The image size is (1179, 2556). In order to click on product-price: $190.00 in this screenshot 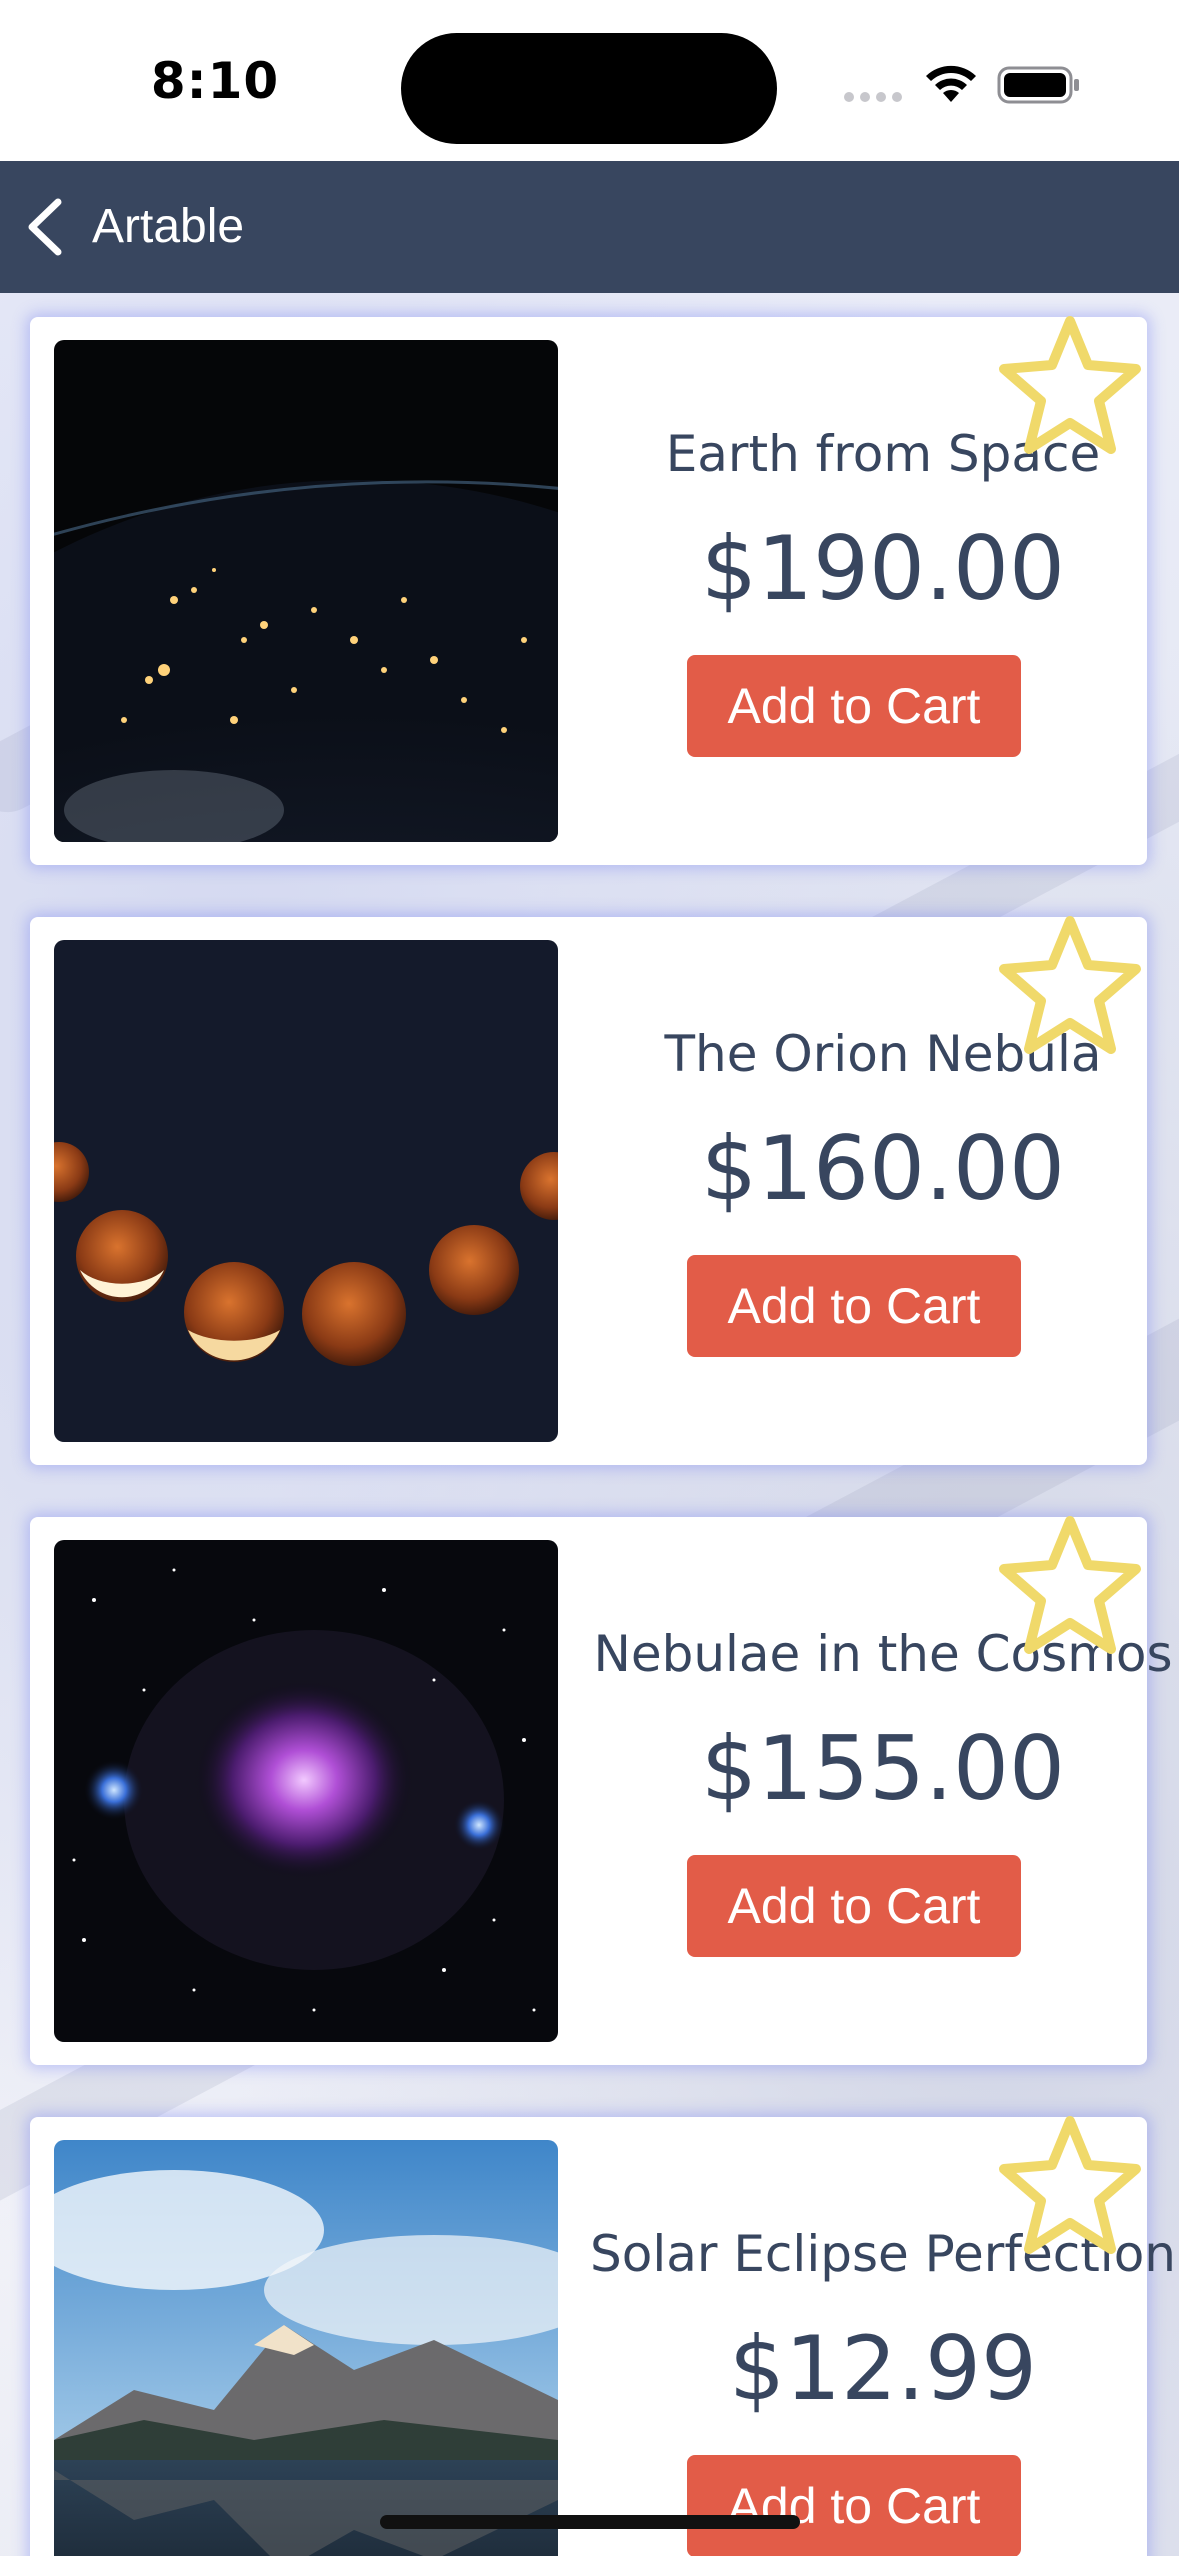, I will do `click(883, 568)`.